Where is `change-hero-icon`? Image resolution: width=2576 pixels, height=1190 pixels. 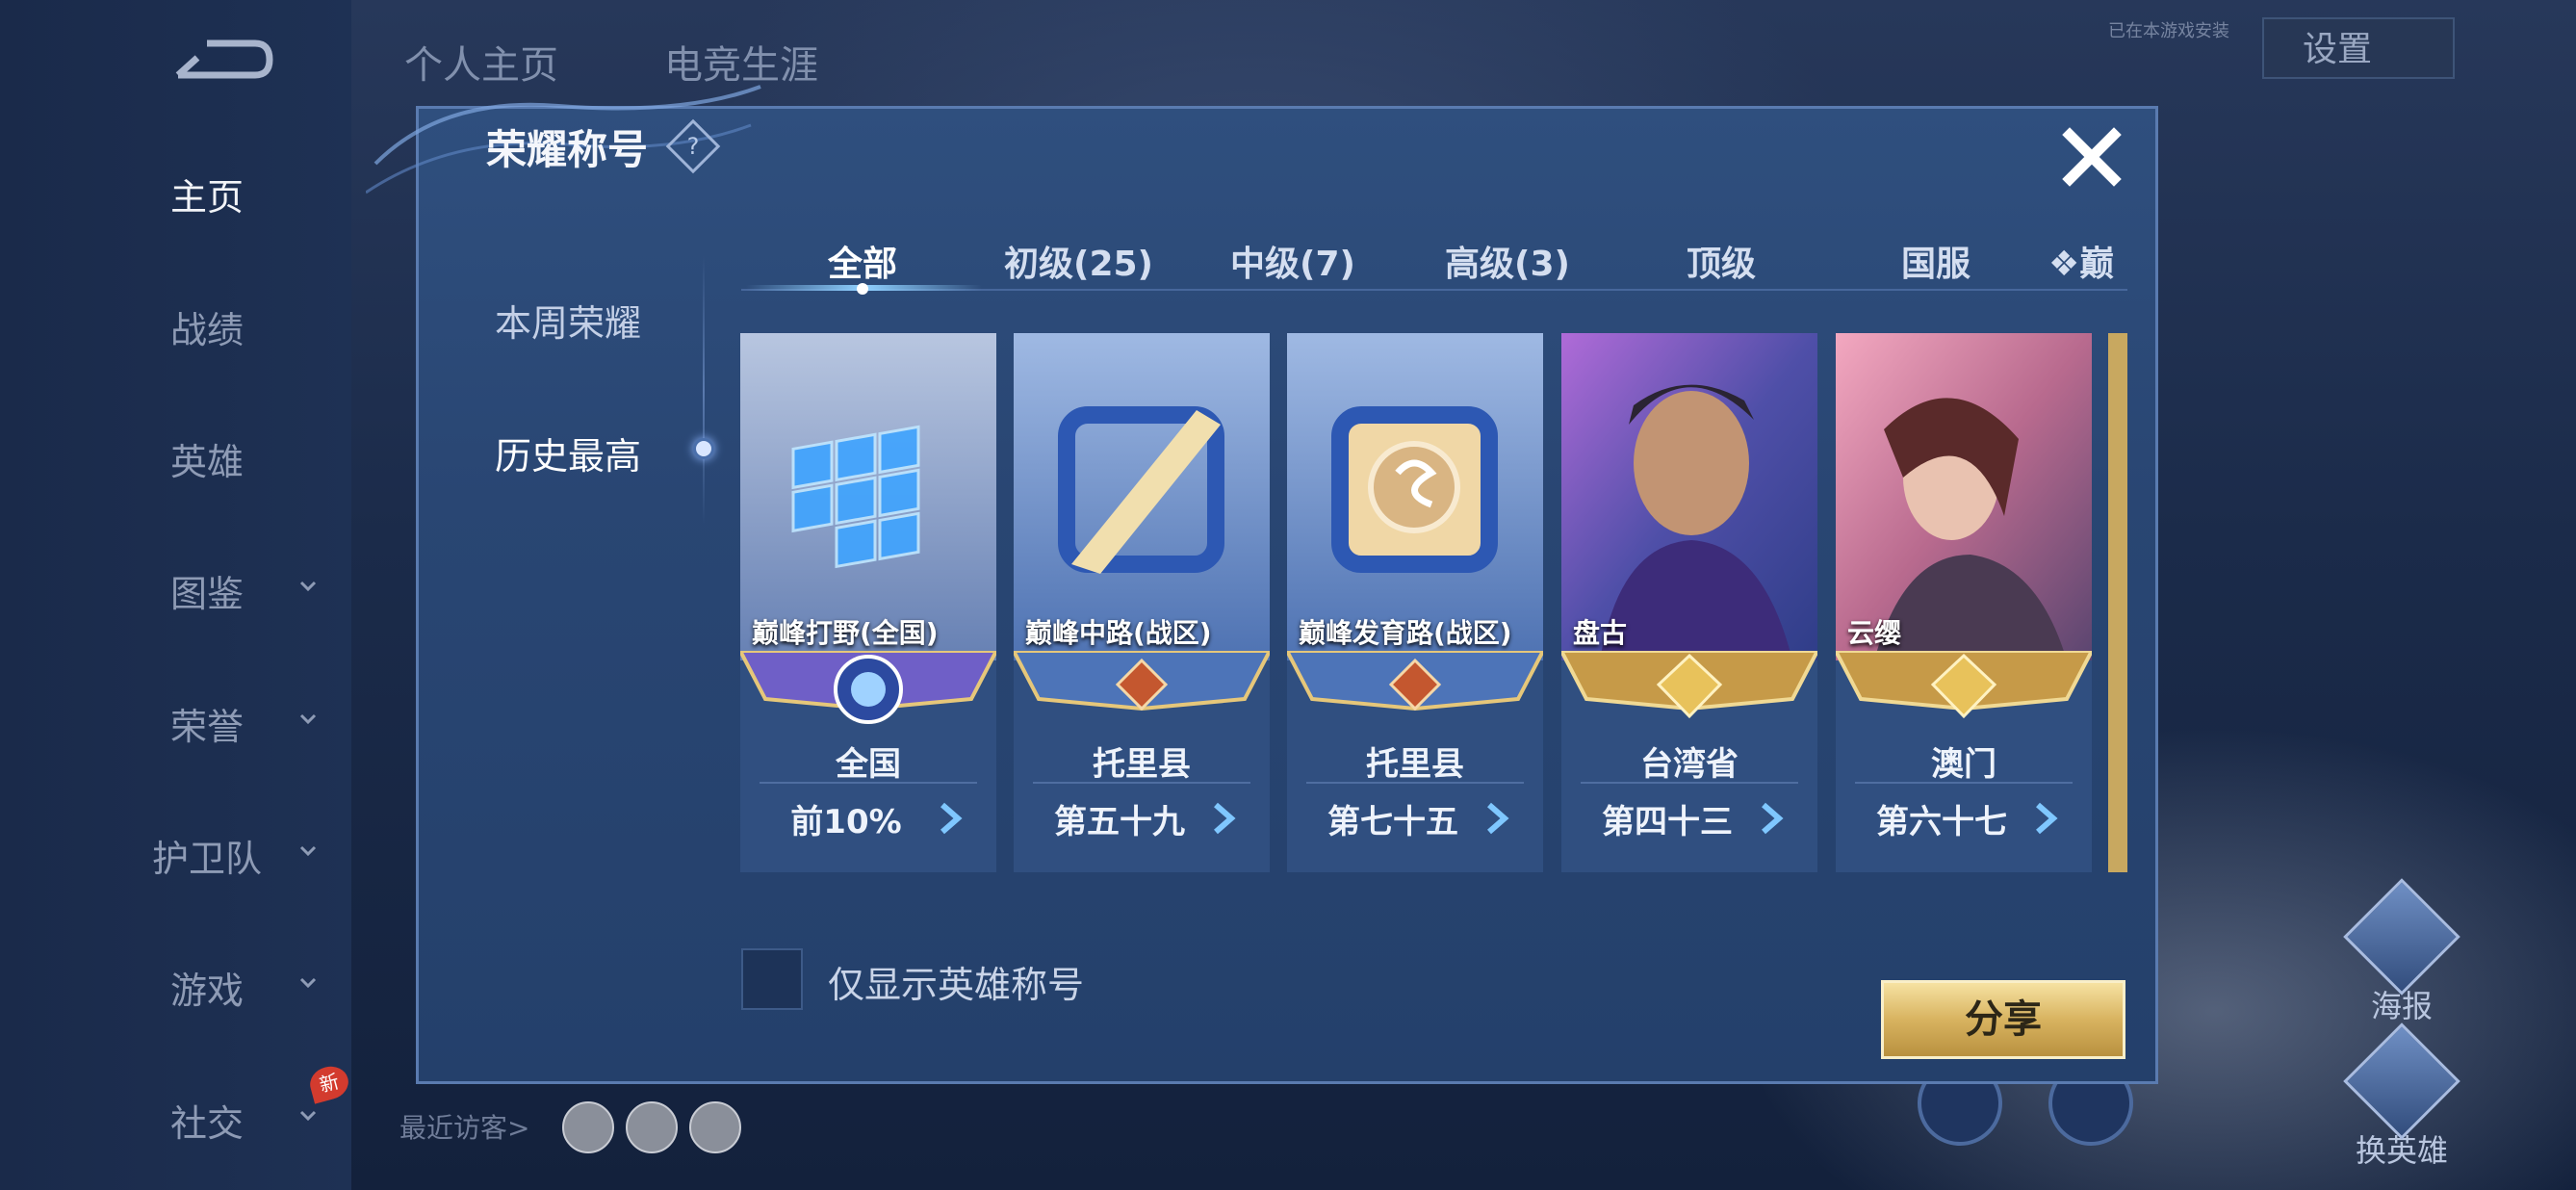
change-hero-icon is located at coordinates (2401, 1081).